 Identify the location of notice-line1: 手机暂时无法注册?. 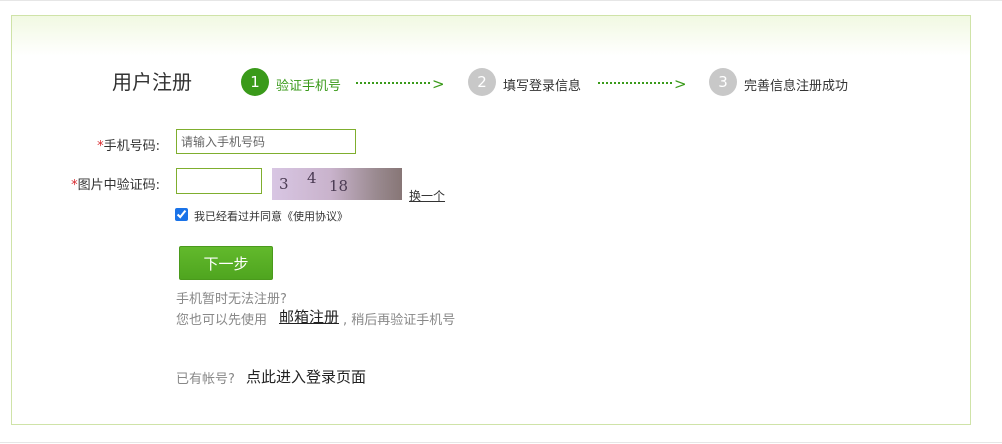
(231, 299).